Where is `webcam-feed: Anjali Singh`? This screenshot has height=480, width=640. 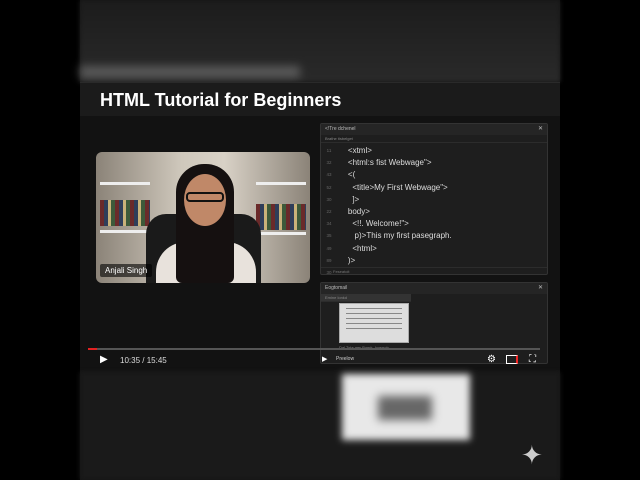 webcam-feed: Anjali Singh is located at coordinates (203, 217).